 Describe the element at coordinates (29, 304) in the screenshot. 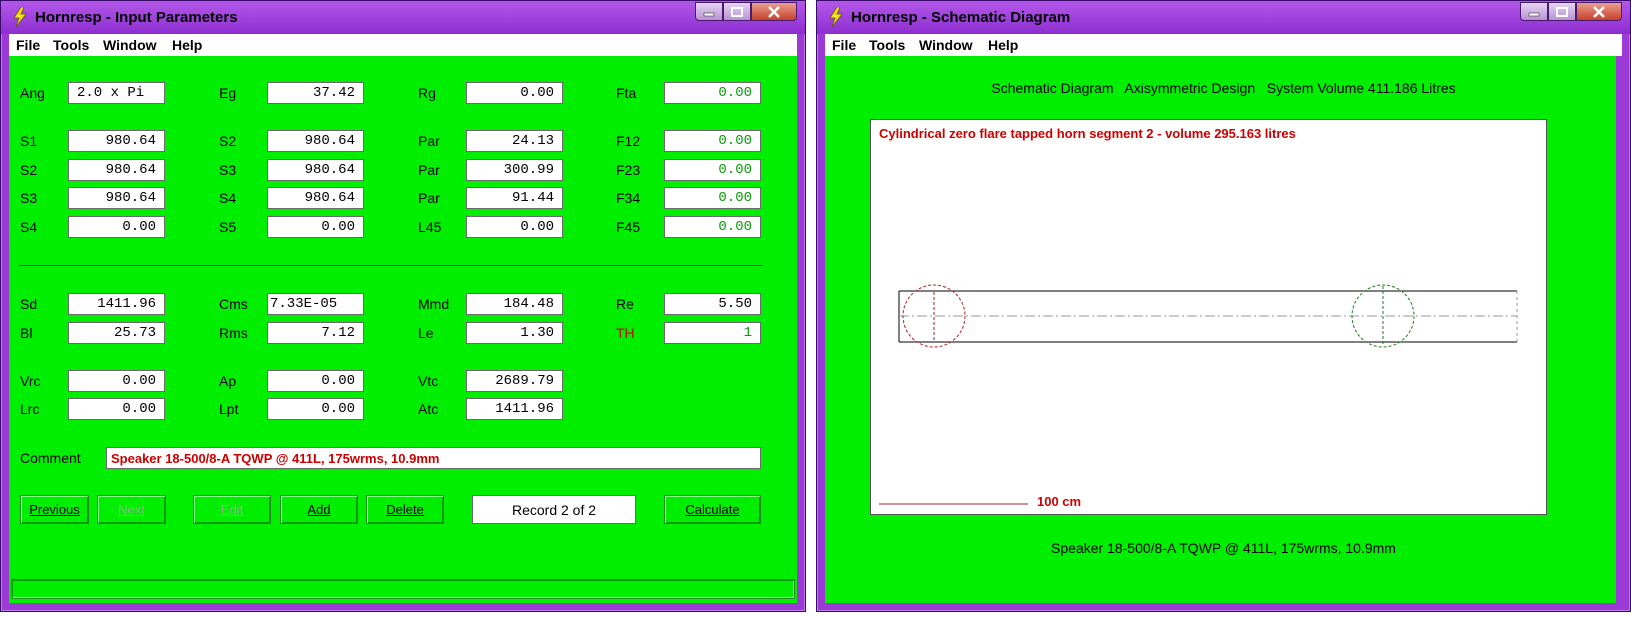

I see `label-sd: Sd` at that location.